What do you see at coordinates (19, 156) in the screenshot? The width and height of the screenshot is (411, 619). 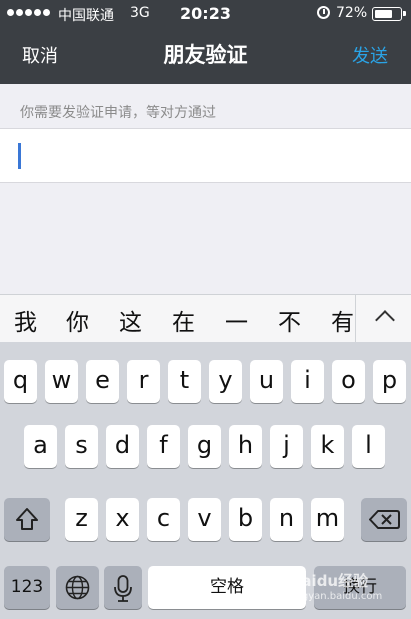 I see `text-cursor` at bounding box center [19, 156].